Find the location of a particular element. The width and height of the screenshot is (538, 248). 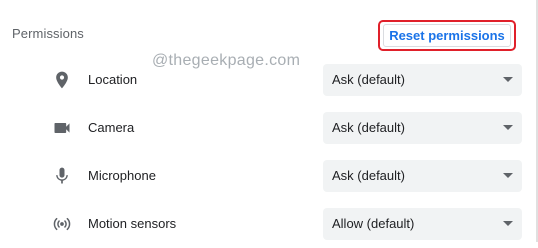

motion-sensors-permission-select: Allow (default) is located at coordinates (422, 224).